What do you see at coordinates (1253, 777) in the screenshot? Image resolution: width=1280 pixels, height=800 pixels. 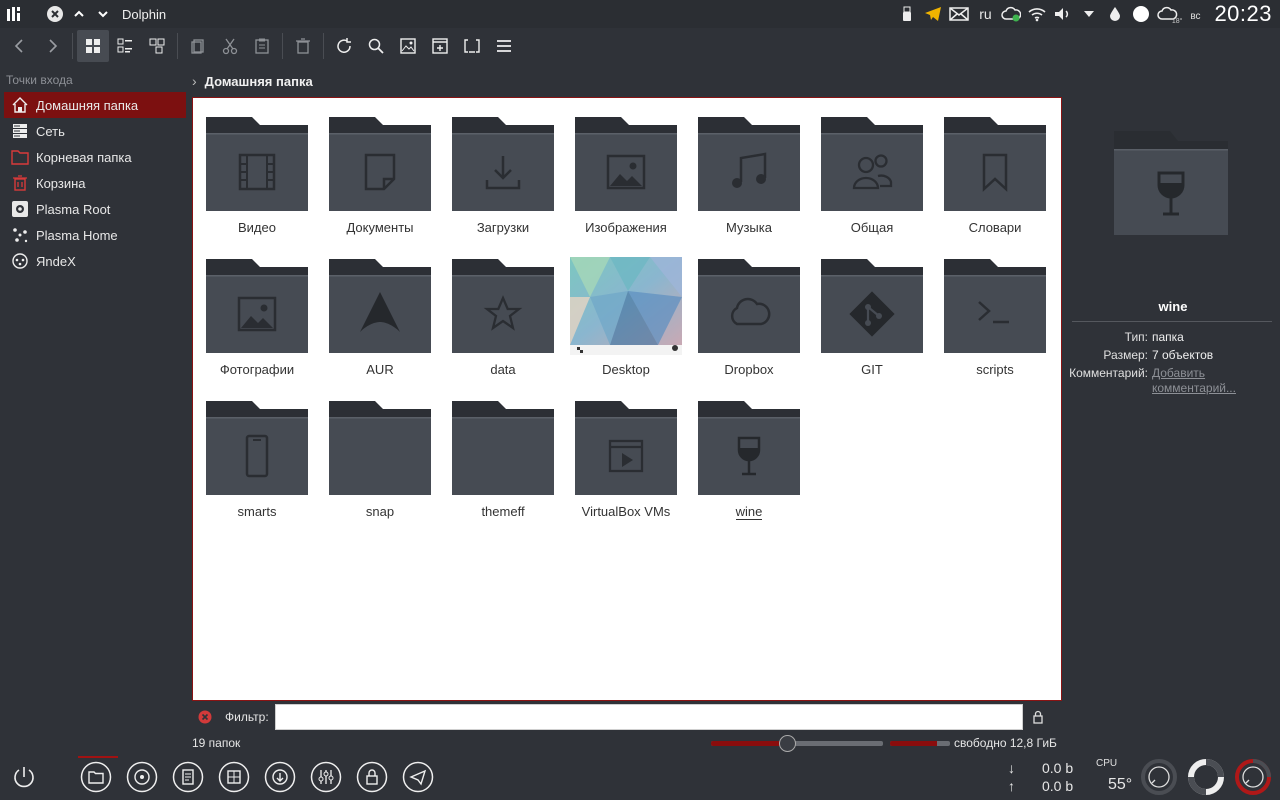 I see `swap-gauge` at bounding box center [1253, 777].